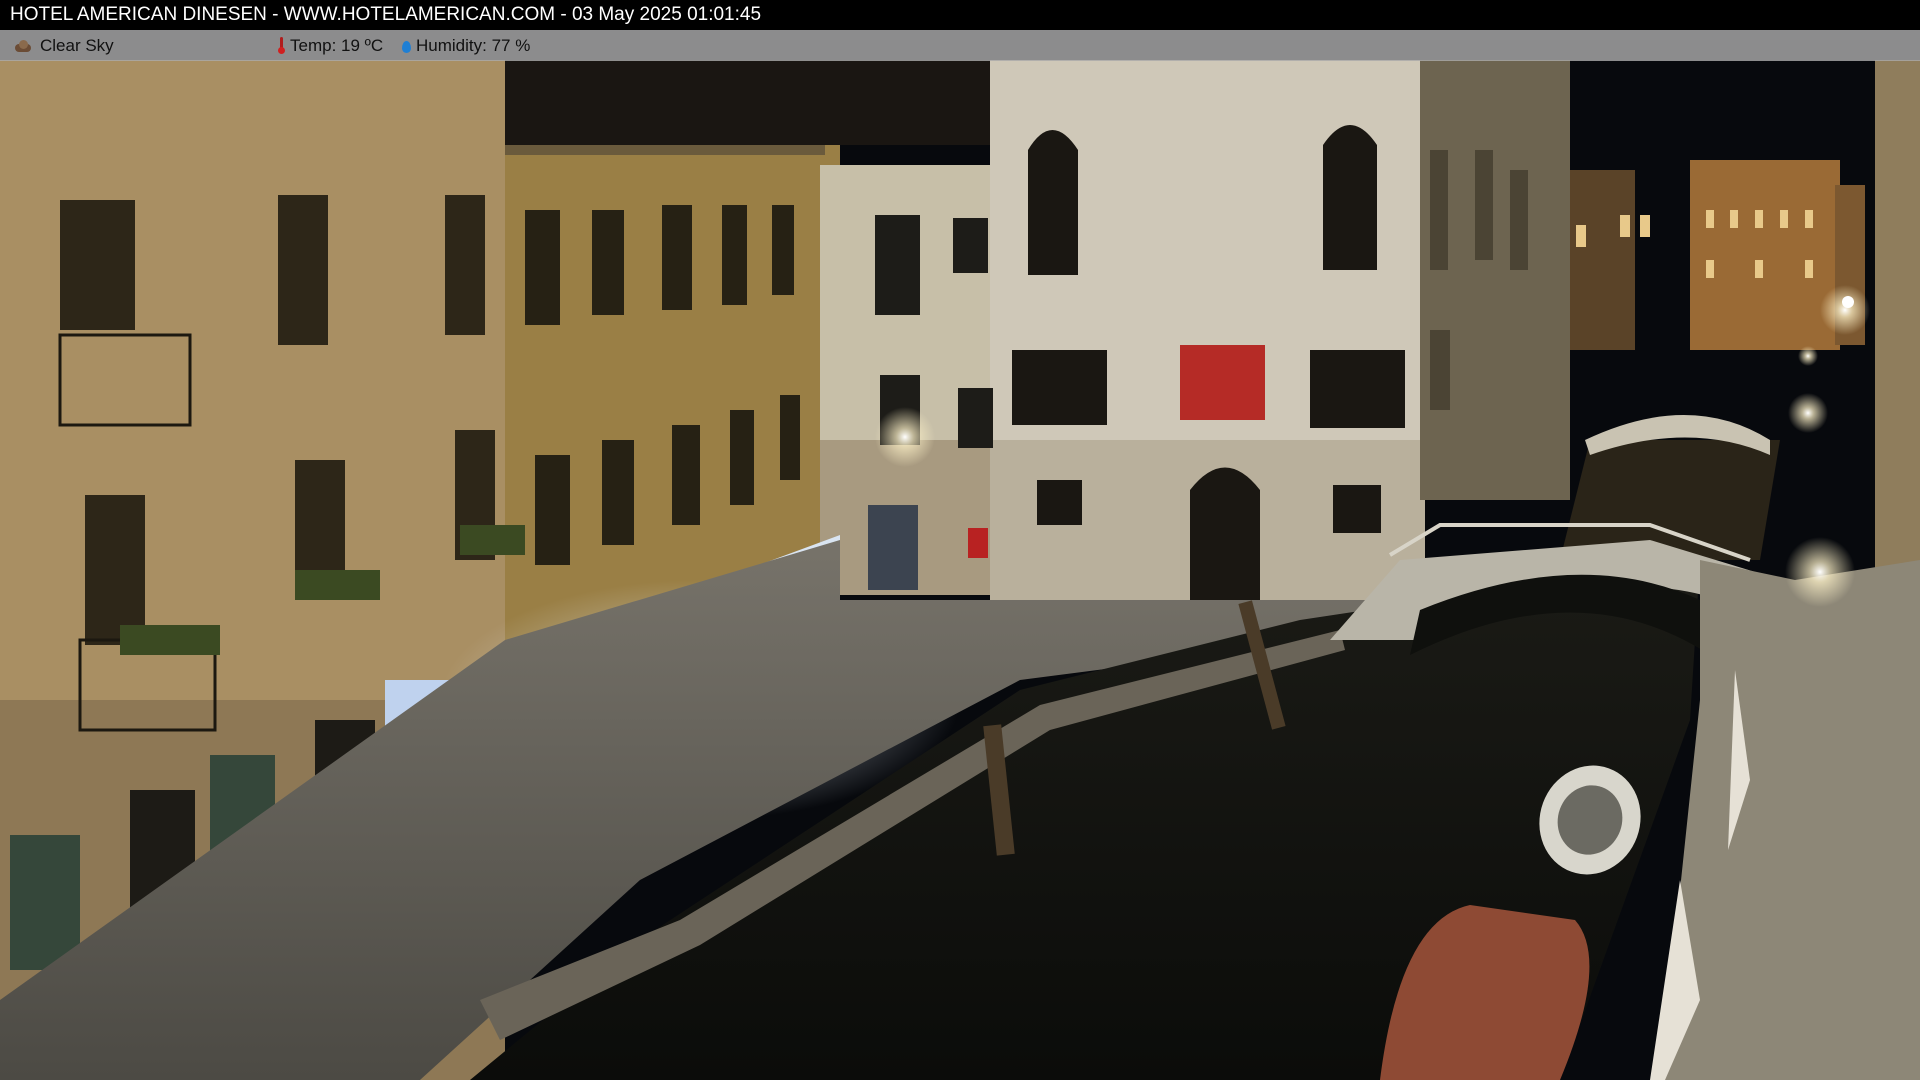  I want to click on humidity-reading: Humidity: 77 %, so click(466, 45).